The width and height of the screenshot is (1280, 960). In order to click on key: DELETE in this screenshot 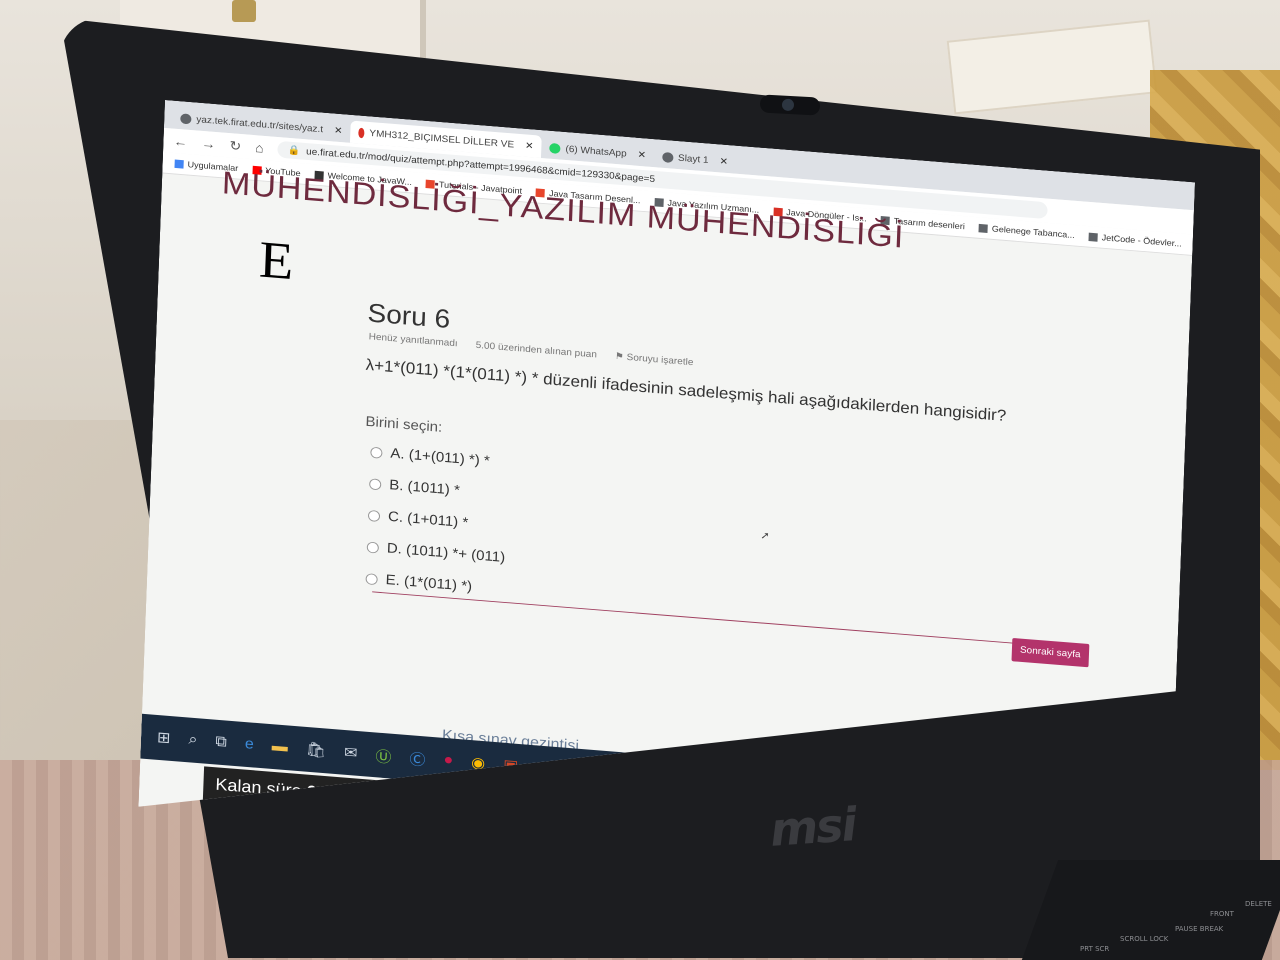, I will do `click(1258, 904)`.